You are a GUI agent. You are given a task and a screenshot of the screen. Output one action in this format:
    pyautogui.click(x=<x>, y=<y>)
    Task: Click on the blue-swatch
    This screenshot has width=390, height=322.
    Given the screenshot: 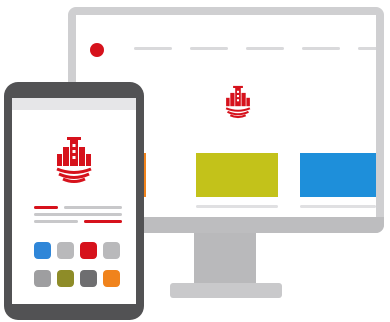 What is the action you would take?
    pyautogui.click(x=42, y=250)
    